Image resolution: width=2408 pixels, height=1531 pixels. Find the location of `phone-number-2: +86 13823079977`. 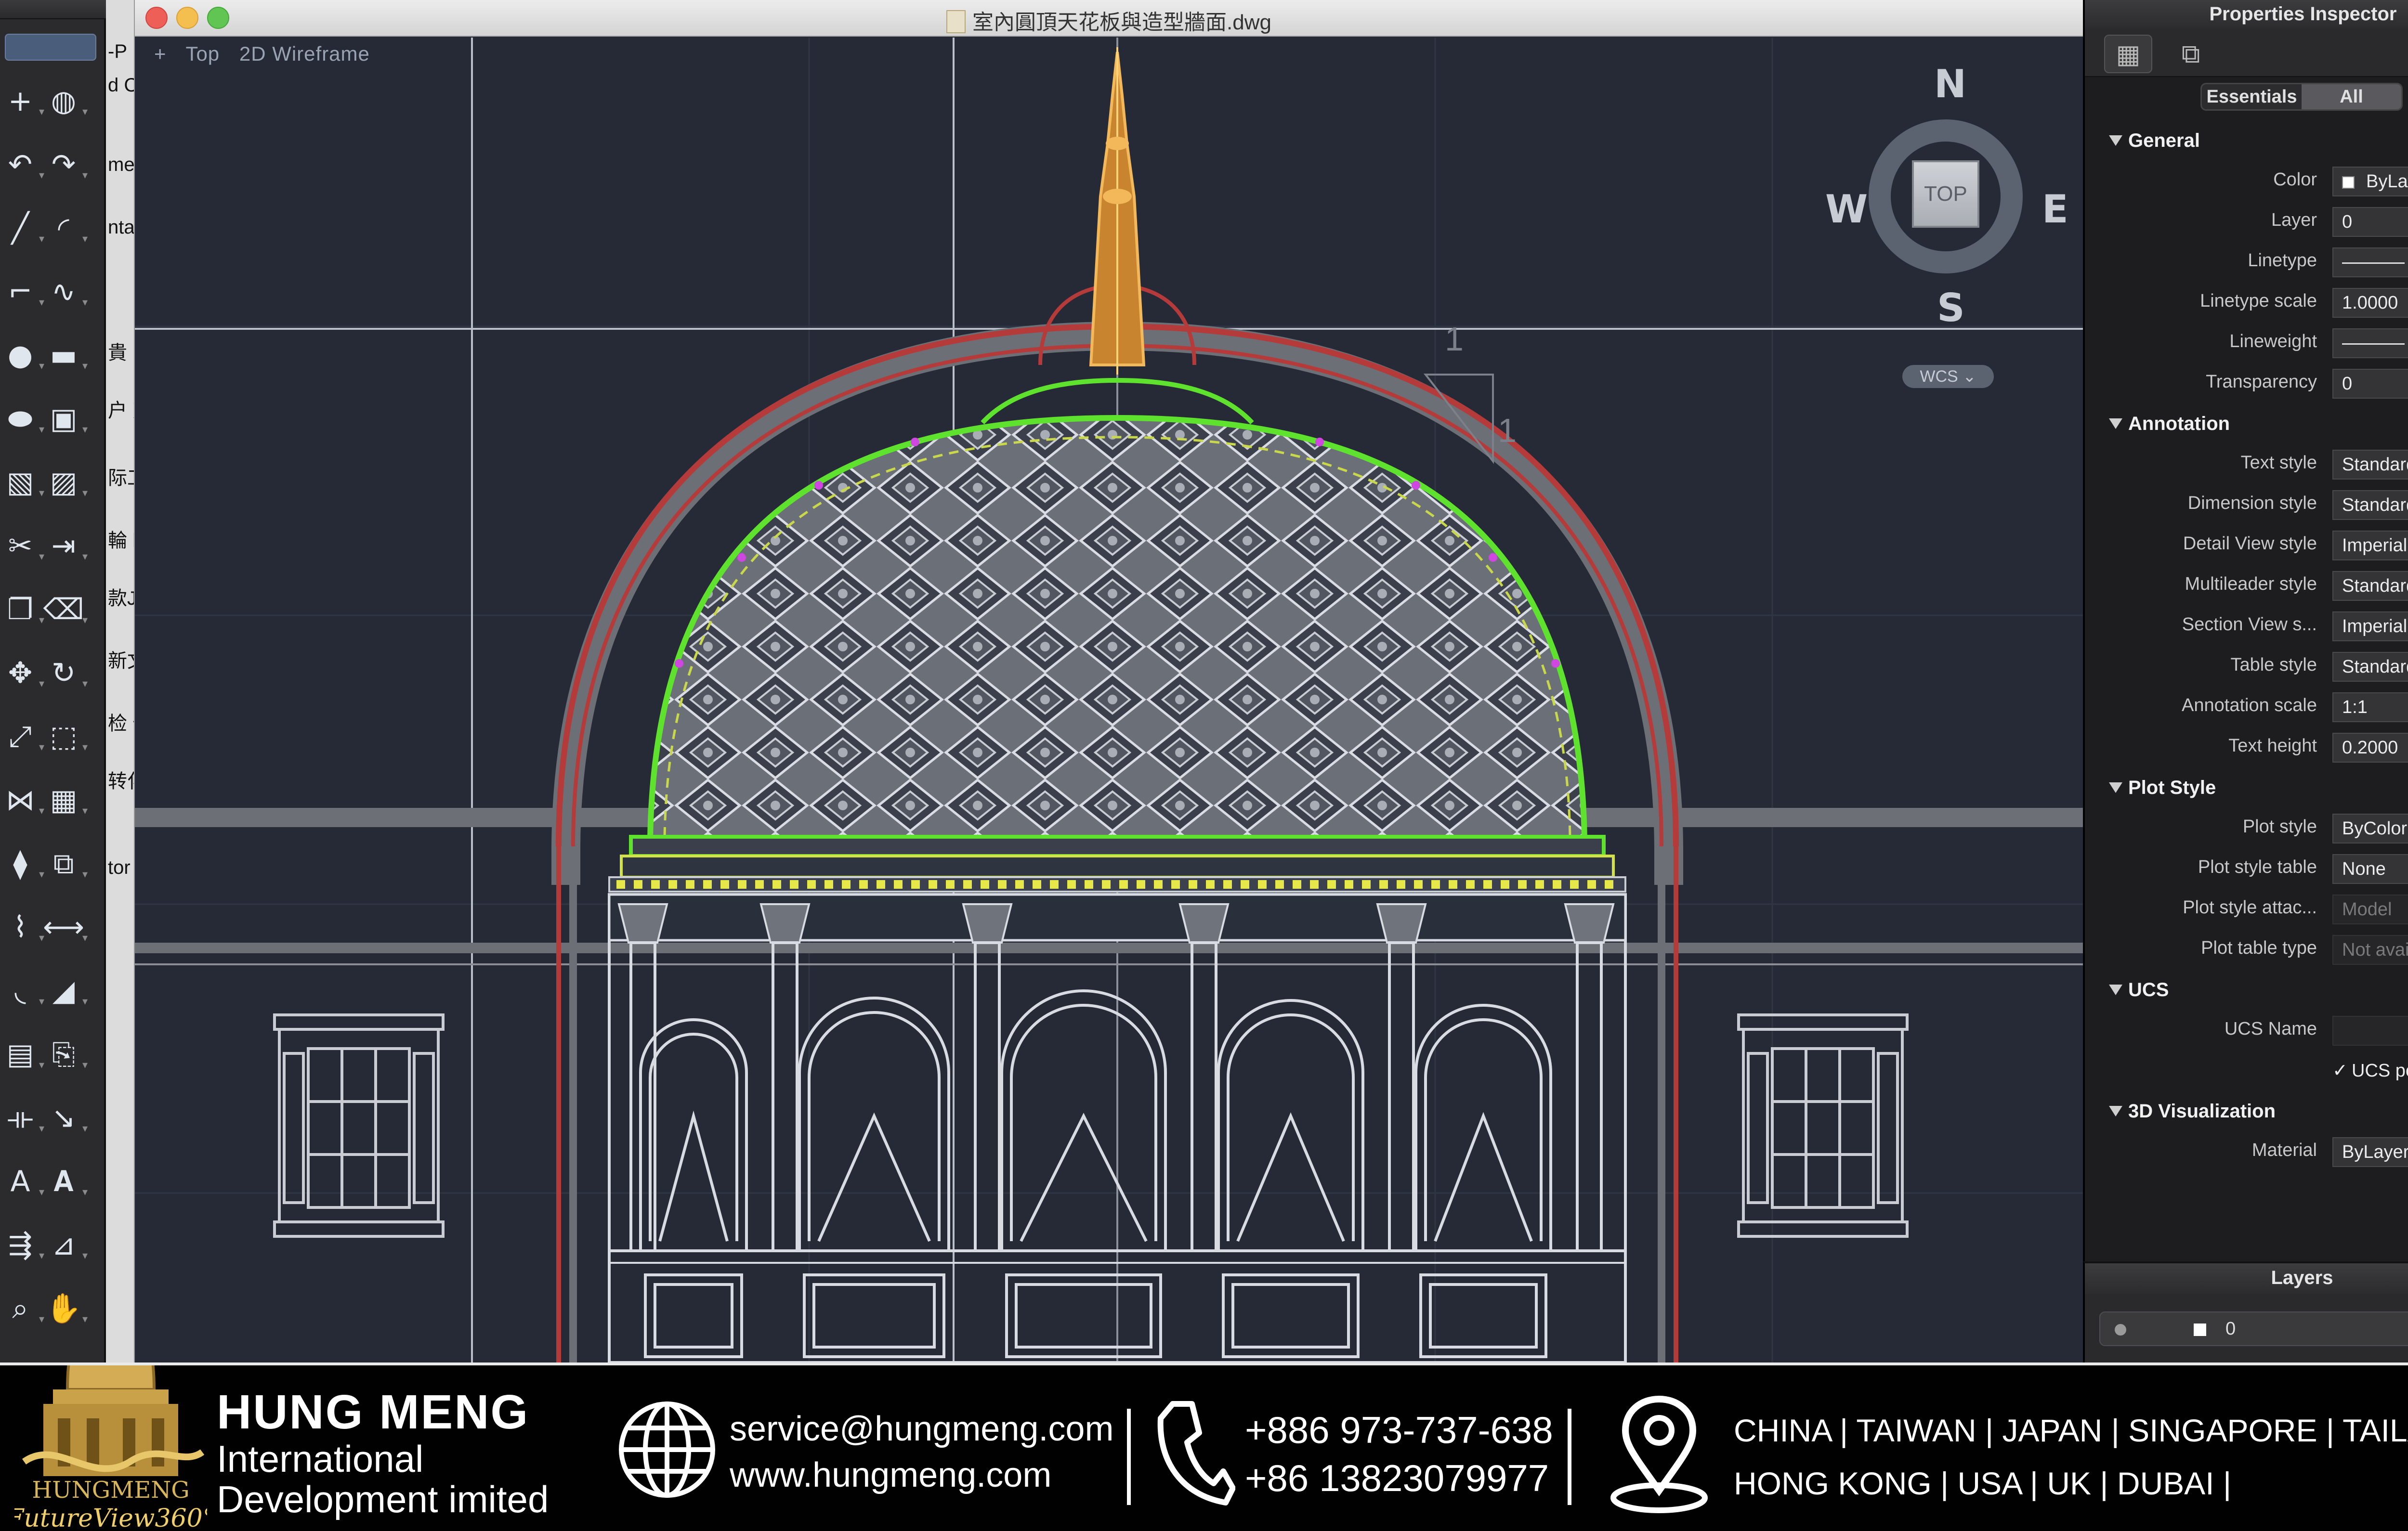

phone-number-2: +86 13823079977 is located at coordinates (1399, 1478).